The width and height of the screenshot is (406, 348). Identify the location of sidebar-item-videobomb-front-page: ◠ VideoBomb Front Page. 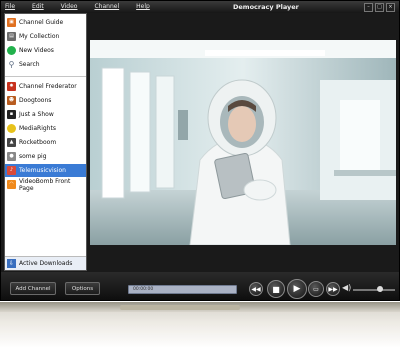
(45, 184).